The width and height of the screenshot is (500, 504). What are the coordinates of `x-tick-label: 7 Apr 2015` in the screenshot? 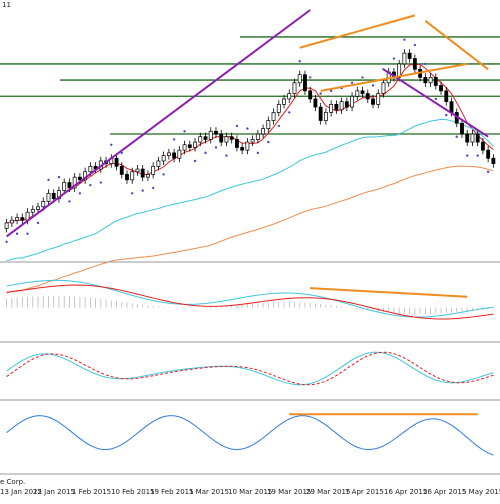 It's located at (364, 492).